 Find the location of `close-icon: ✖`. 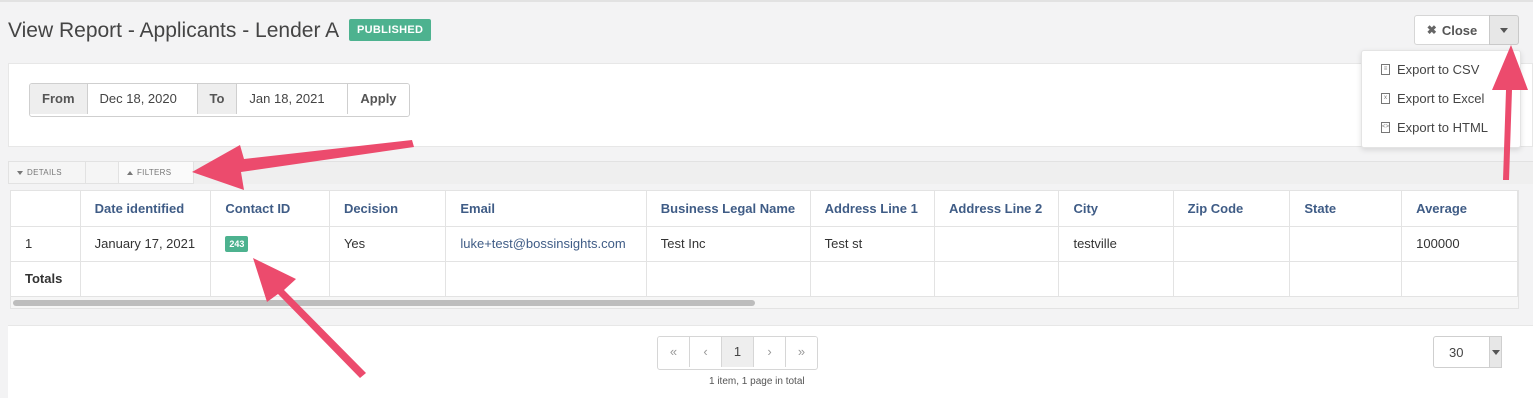

close-icon: ✖ is located at coordinates (1431, 30).